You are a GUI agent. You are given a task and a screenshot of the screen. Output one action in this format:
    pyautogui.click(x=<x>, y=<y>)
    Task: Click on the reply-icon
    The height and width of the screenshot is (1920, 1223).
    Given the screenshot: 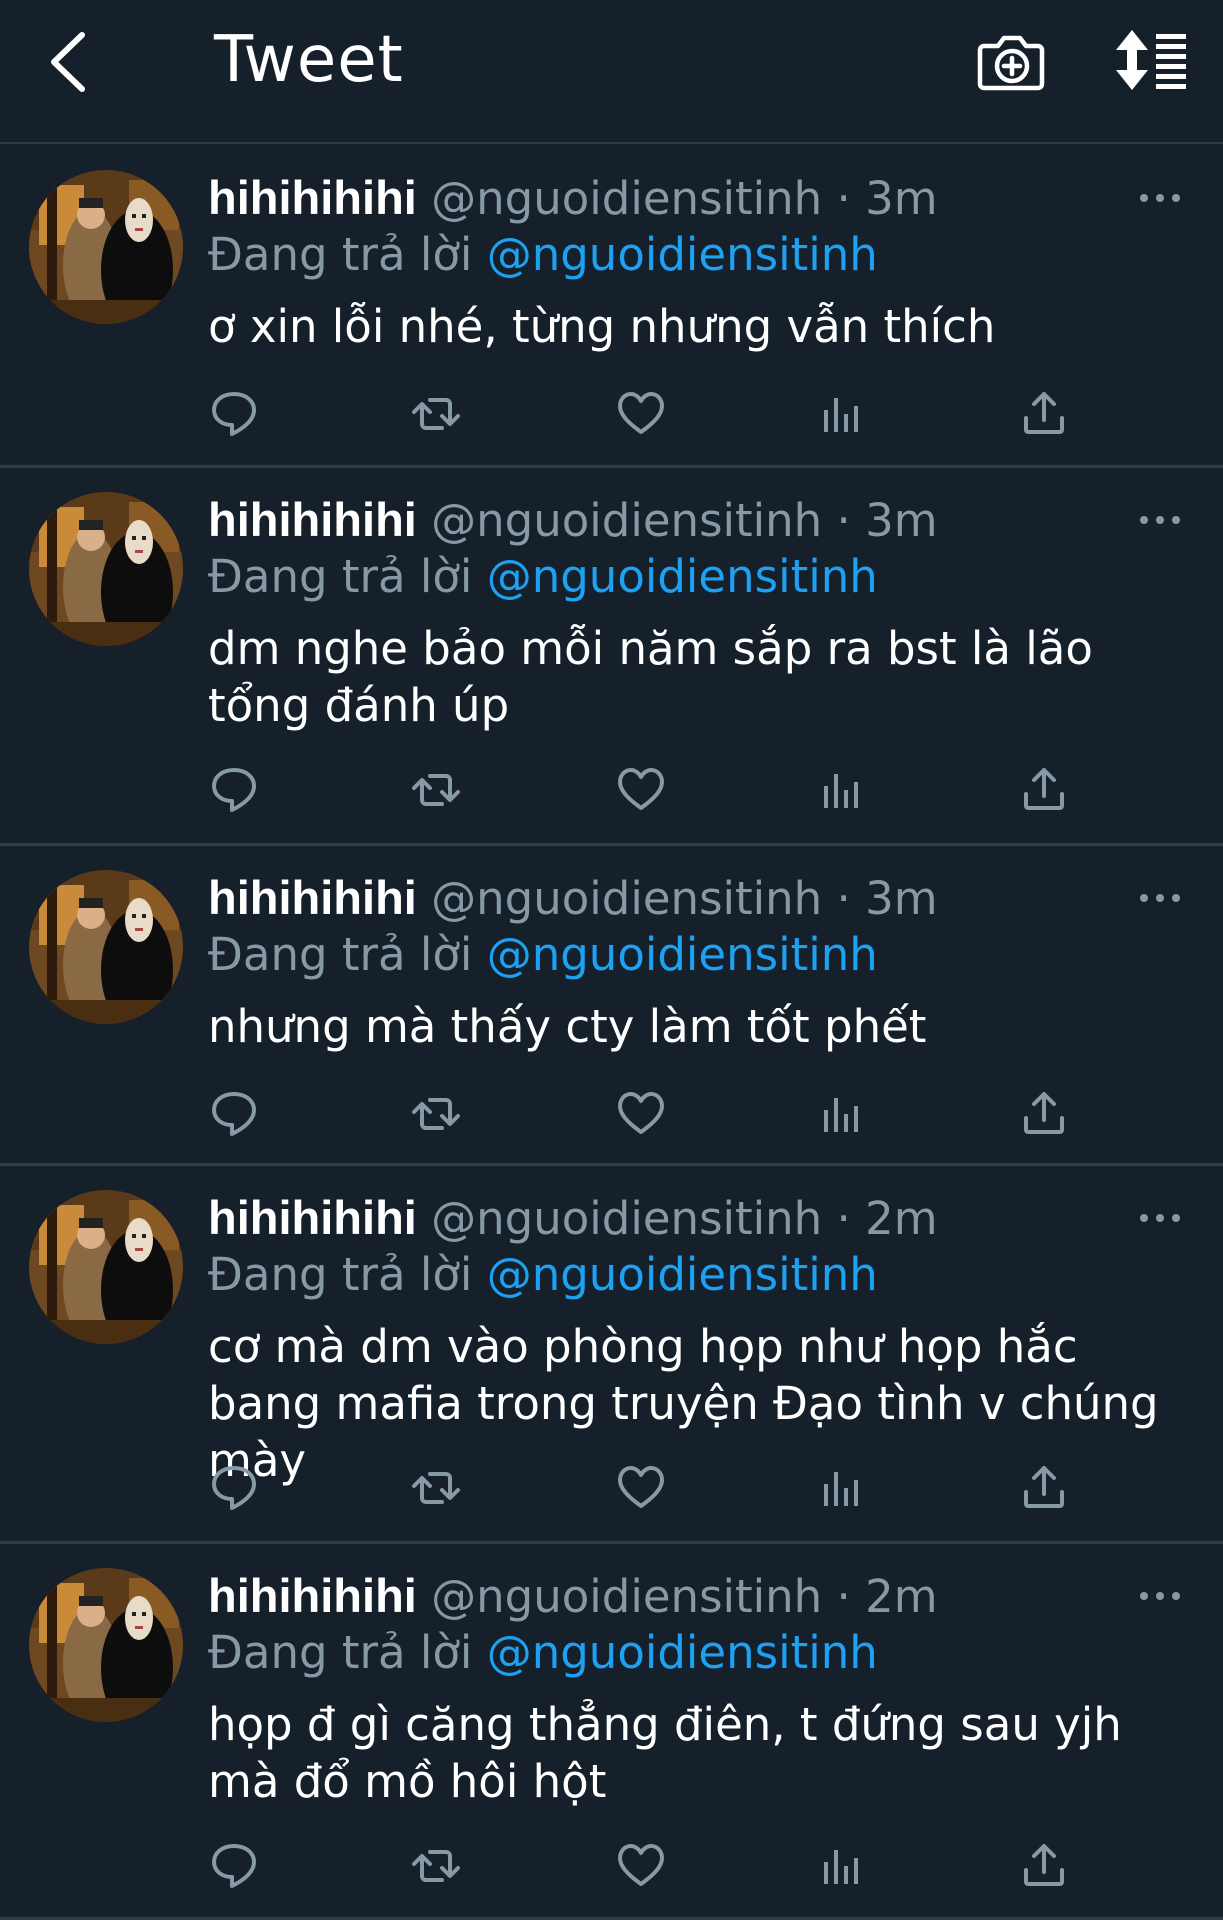 What is the action you would take?
    pyautogui.click(x=234, y=1488)
    